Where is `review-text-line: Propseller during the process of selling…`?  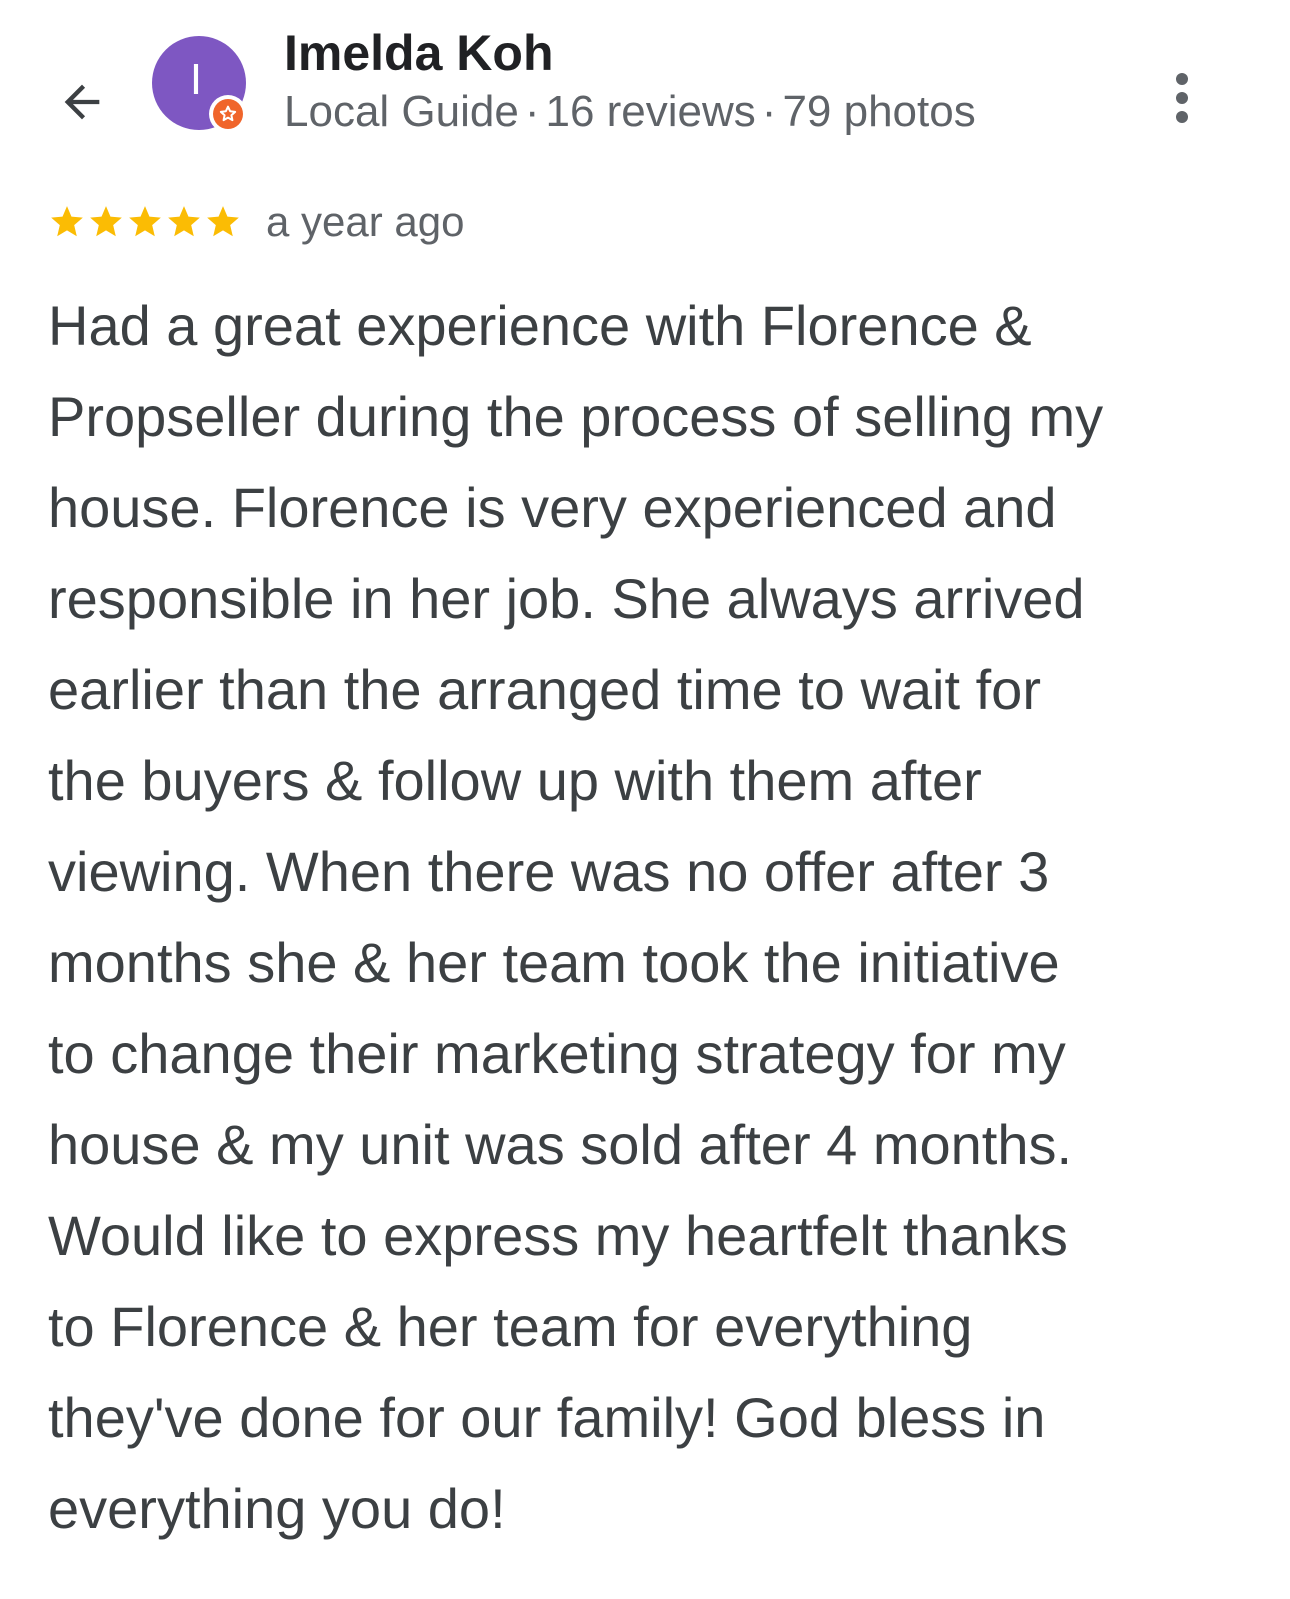
review-text-line: Propseller during the process of selling… is located at coordinates (576, 416).